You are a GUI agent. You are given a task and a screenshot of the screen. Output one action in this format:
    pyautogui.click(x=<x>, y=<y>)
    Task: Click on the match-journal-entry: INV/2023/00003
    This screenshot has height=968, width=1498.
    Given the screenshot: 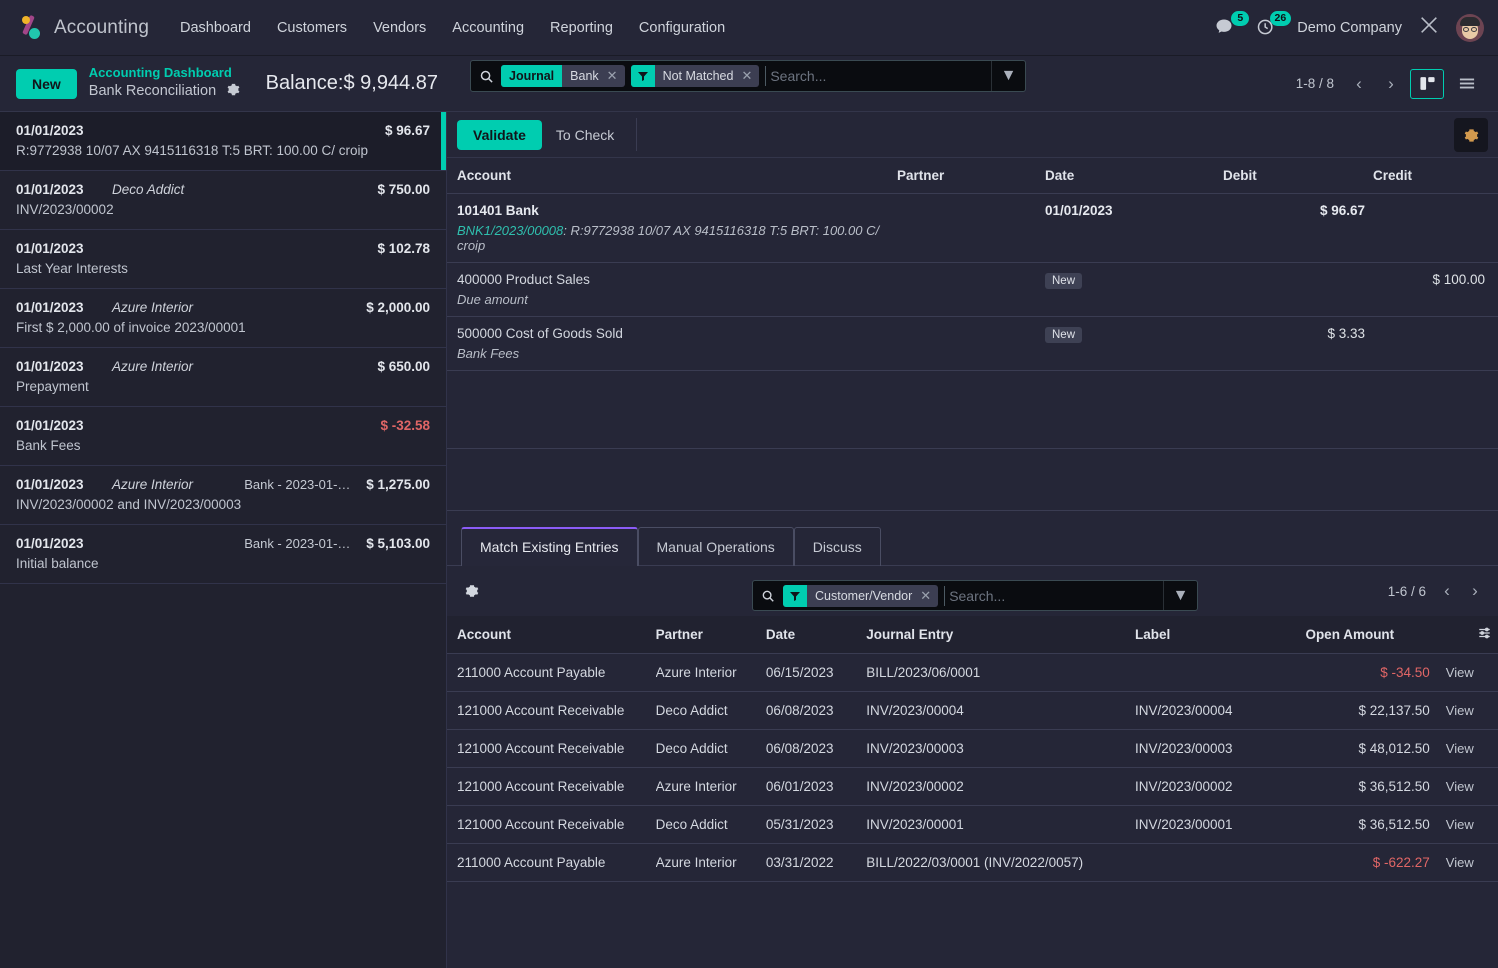 What is the action you would take?
    pyautogui.click(x=1000, y=748)
    